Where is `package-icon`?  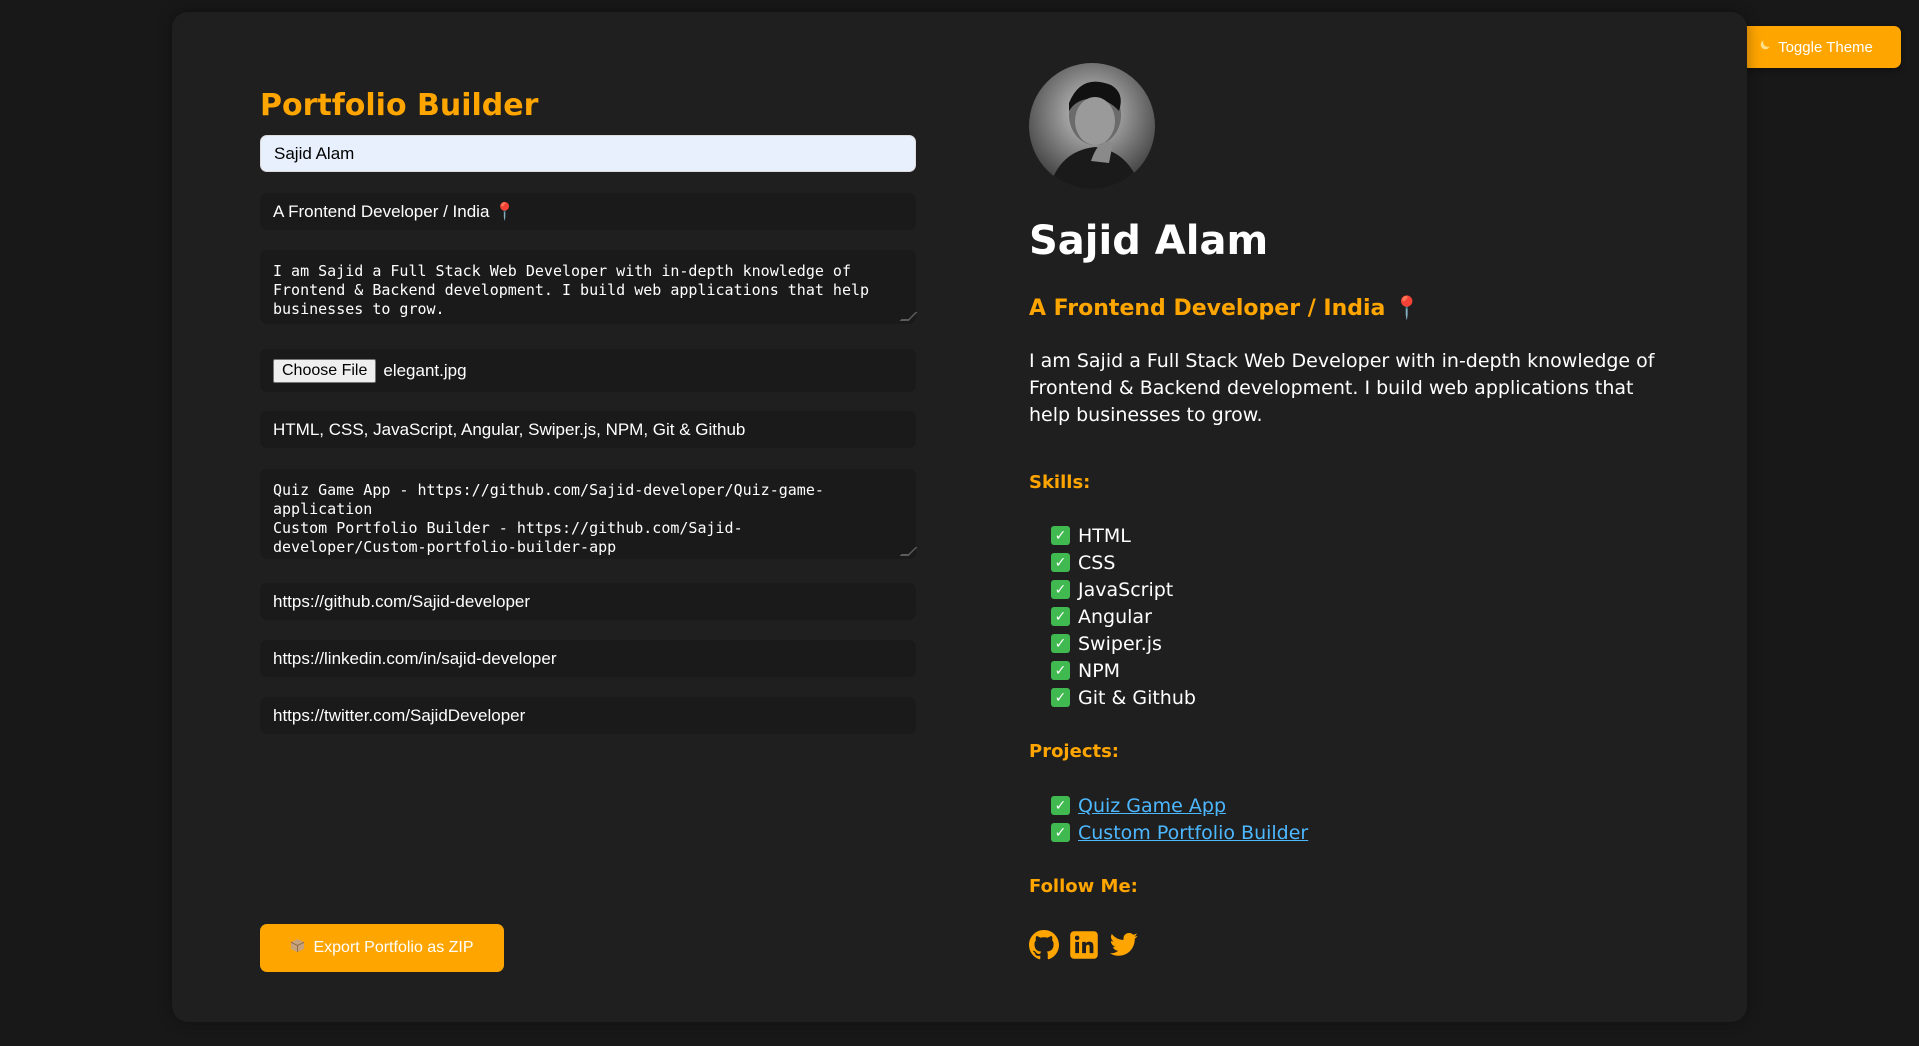
package-icon is located at coordinates (297, 948).